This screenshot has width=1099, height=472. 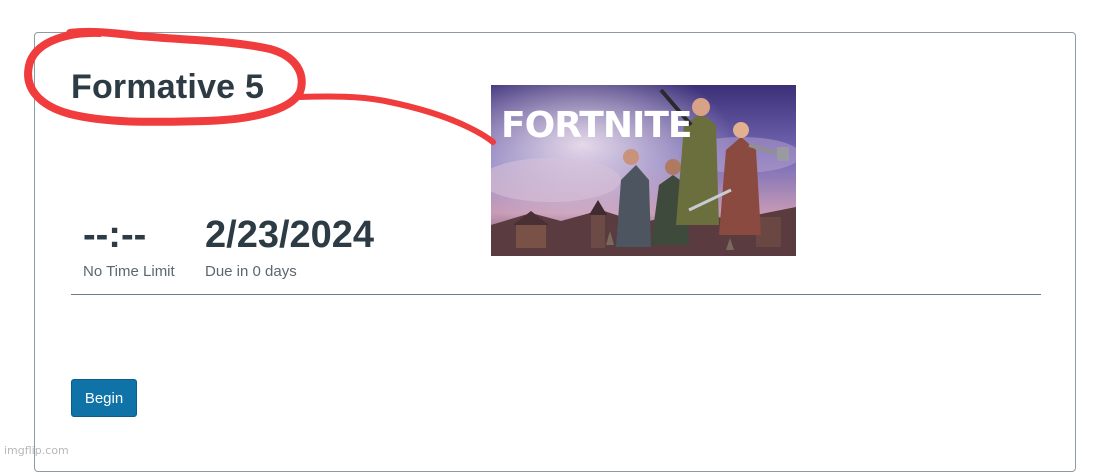 What do you see at coordinates (290, 235) in the screenshot?
I see `due-date-value: 2/23/2024` at bounding box center [290, 235].